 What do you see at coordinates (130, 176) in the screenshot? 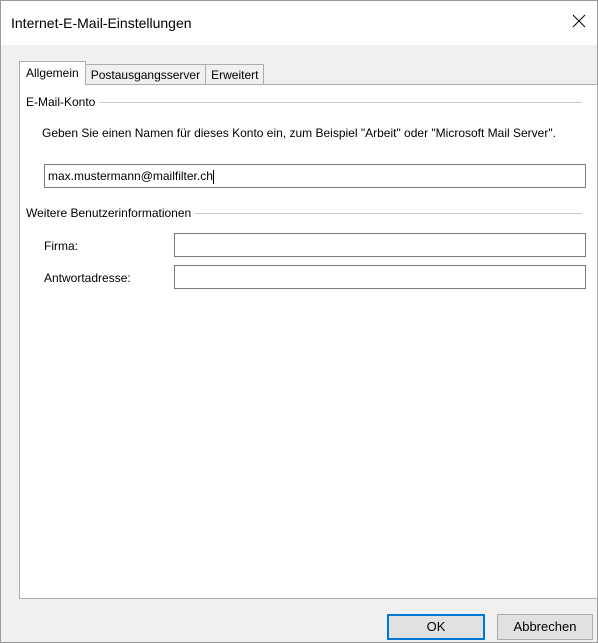
I see `account-name-value: max.mustermann@mailfilter.ch` at bounding box center [130, 176].